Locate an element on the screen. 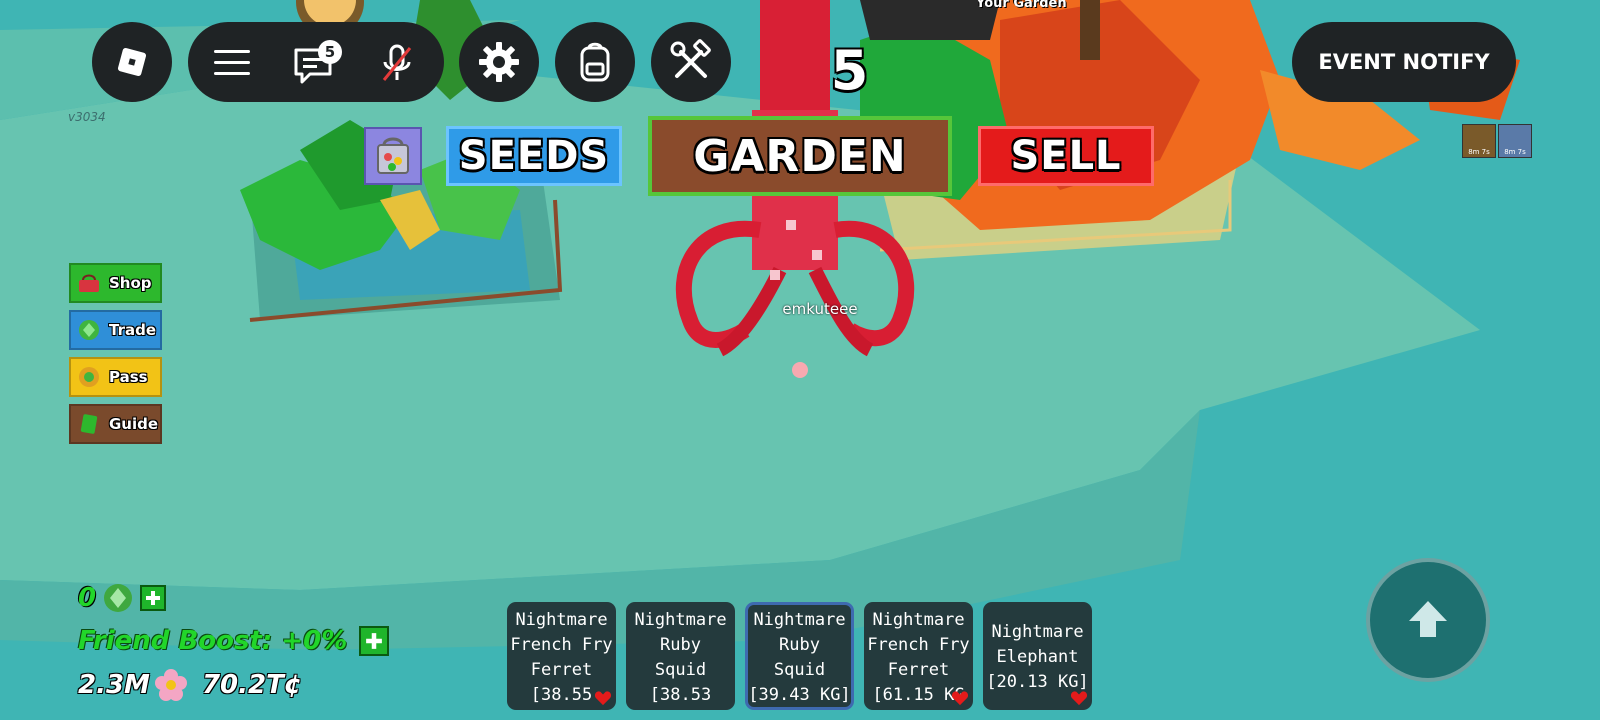  guide-button: Guide is located at coordinates (115, 424).